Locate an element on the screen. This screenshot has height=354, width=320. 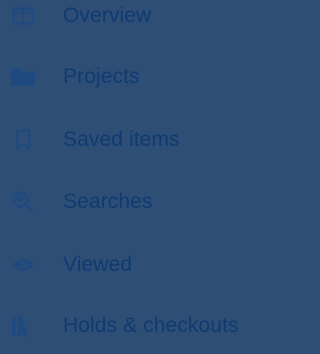
folder-icon is located at coordinates (23, 77).